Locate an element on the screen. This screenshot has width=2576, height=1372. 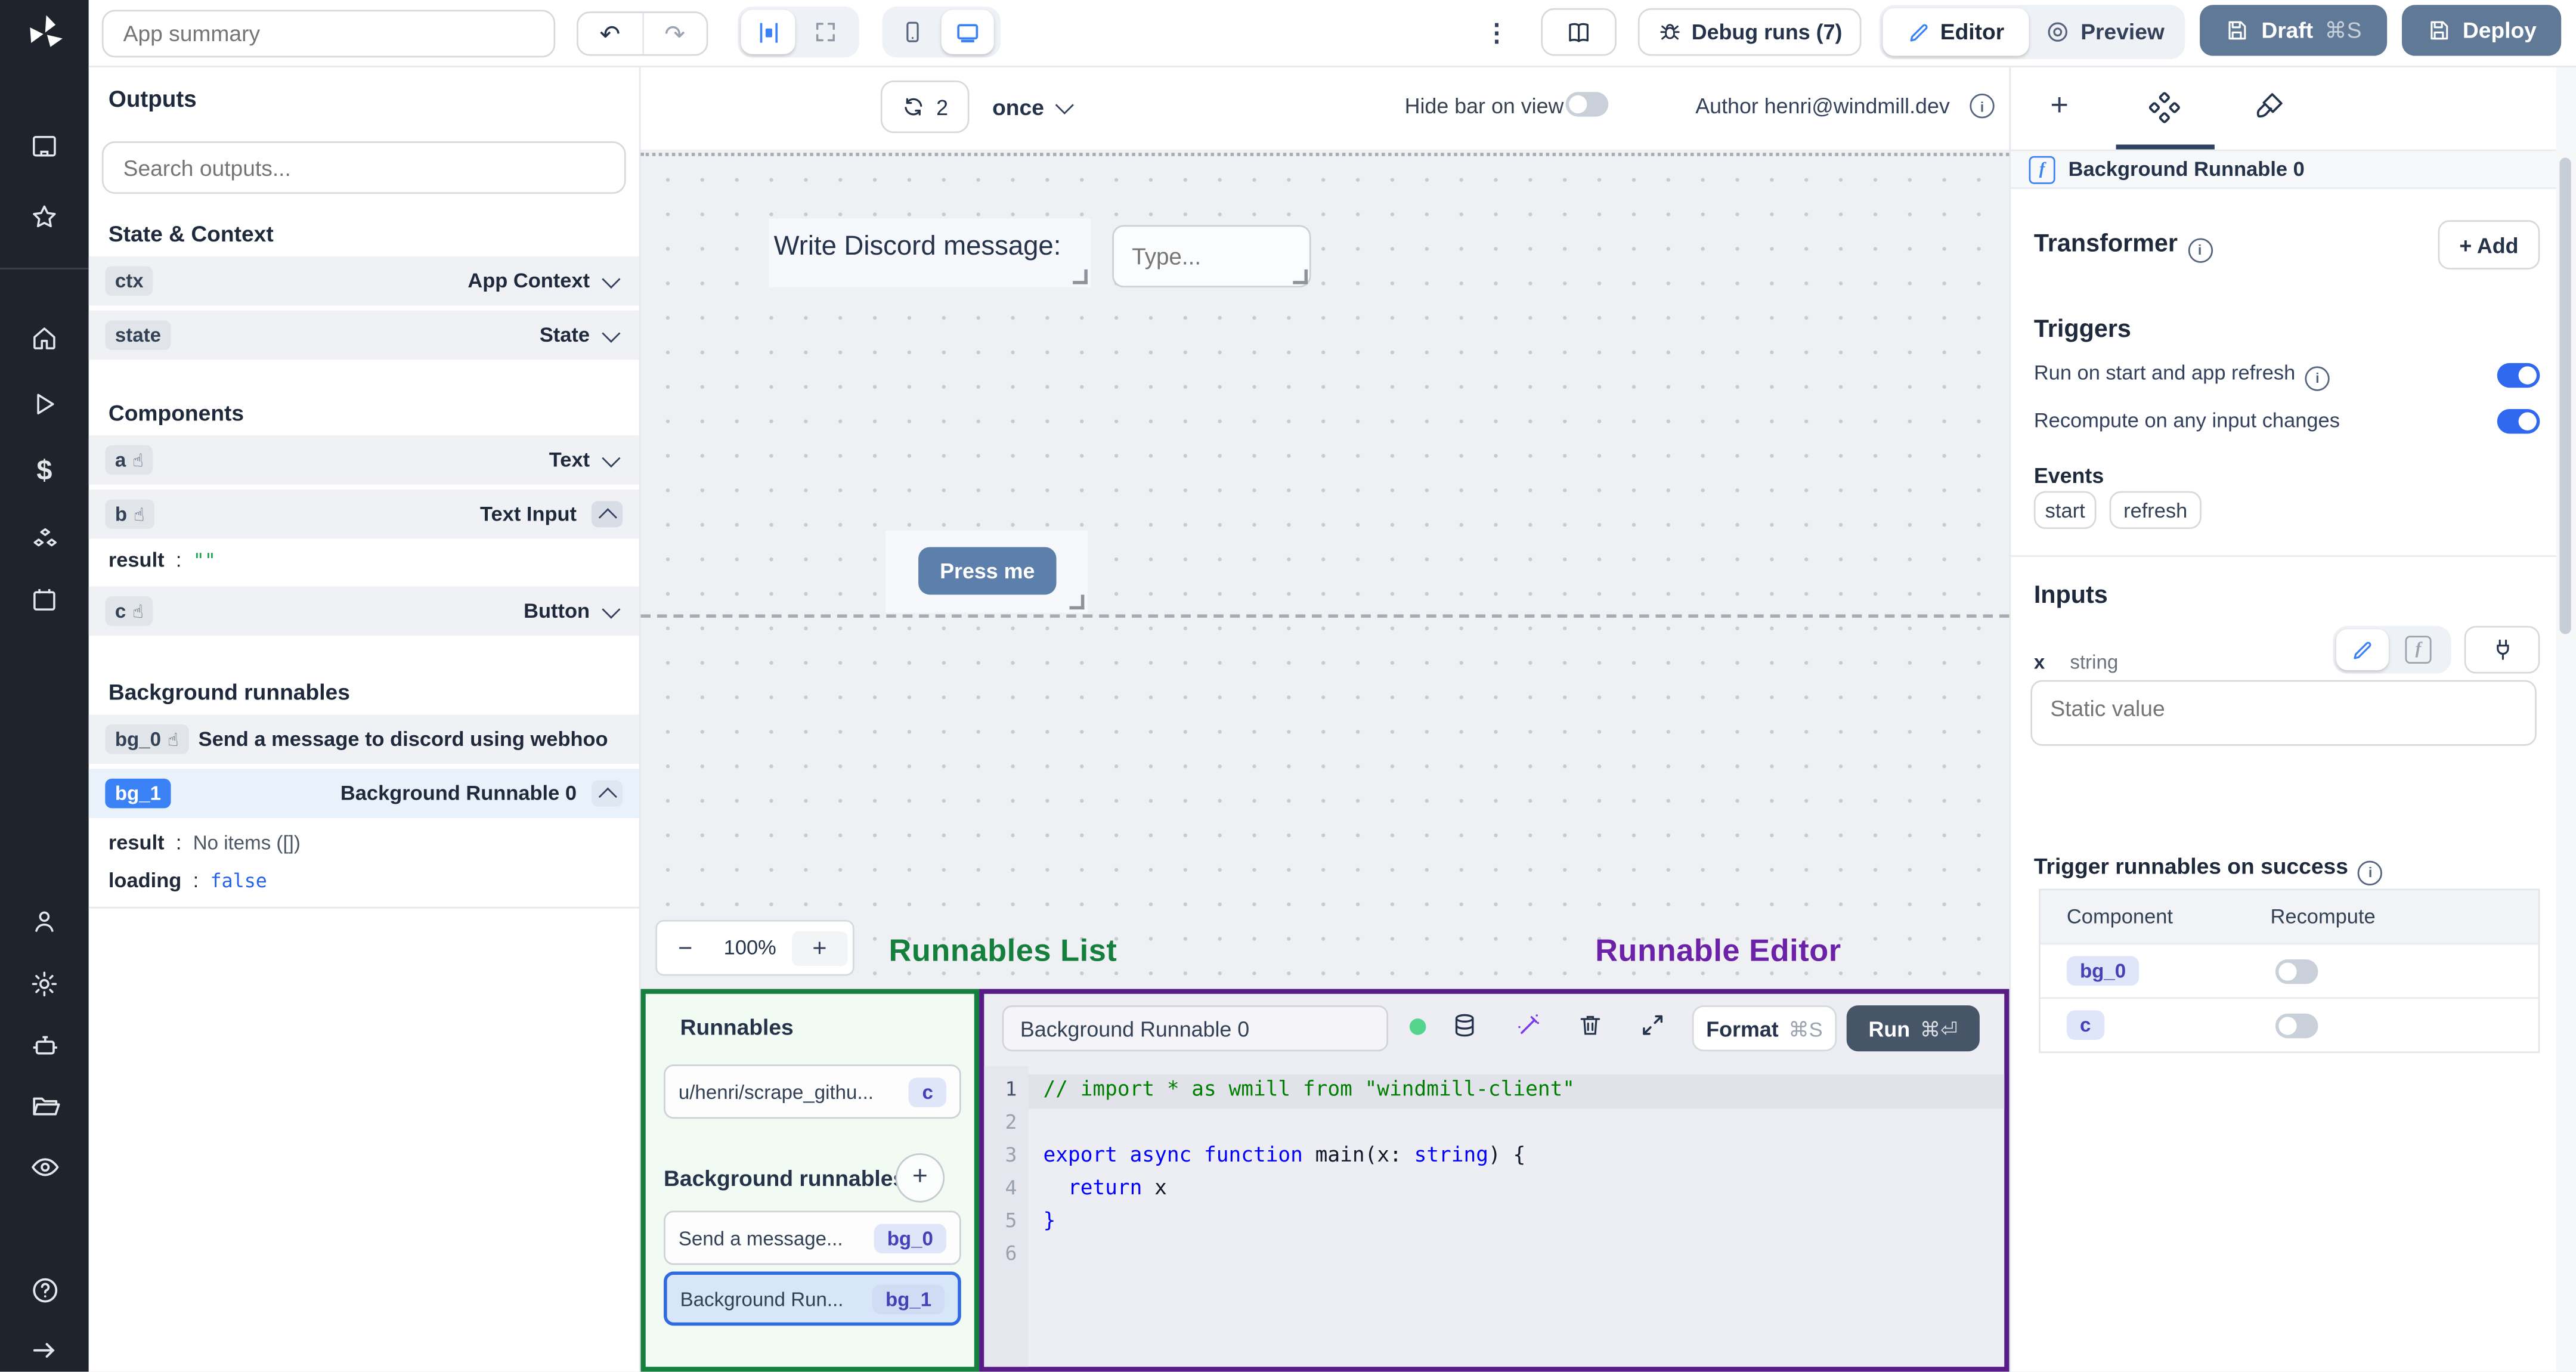
add-transformer-button: + Add is located at coordinates (2489, 245).